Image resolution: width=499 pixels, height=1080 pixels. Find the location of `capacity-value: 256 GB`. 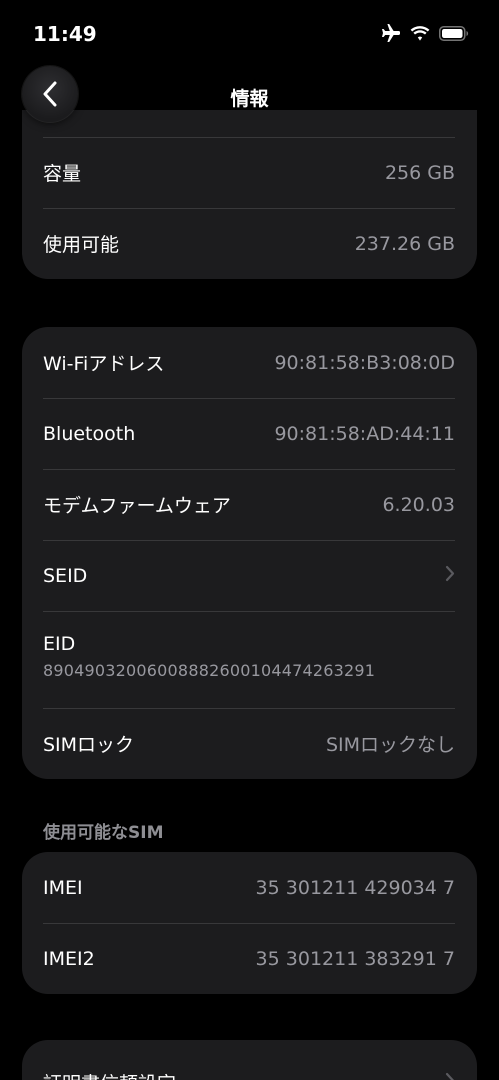

capacity-value: 256 GB is located at coordinates (419, 172).